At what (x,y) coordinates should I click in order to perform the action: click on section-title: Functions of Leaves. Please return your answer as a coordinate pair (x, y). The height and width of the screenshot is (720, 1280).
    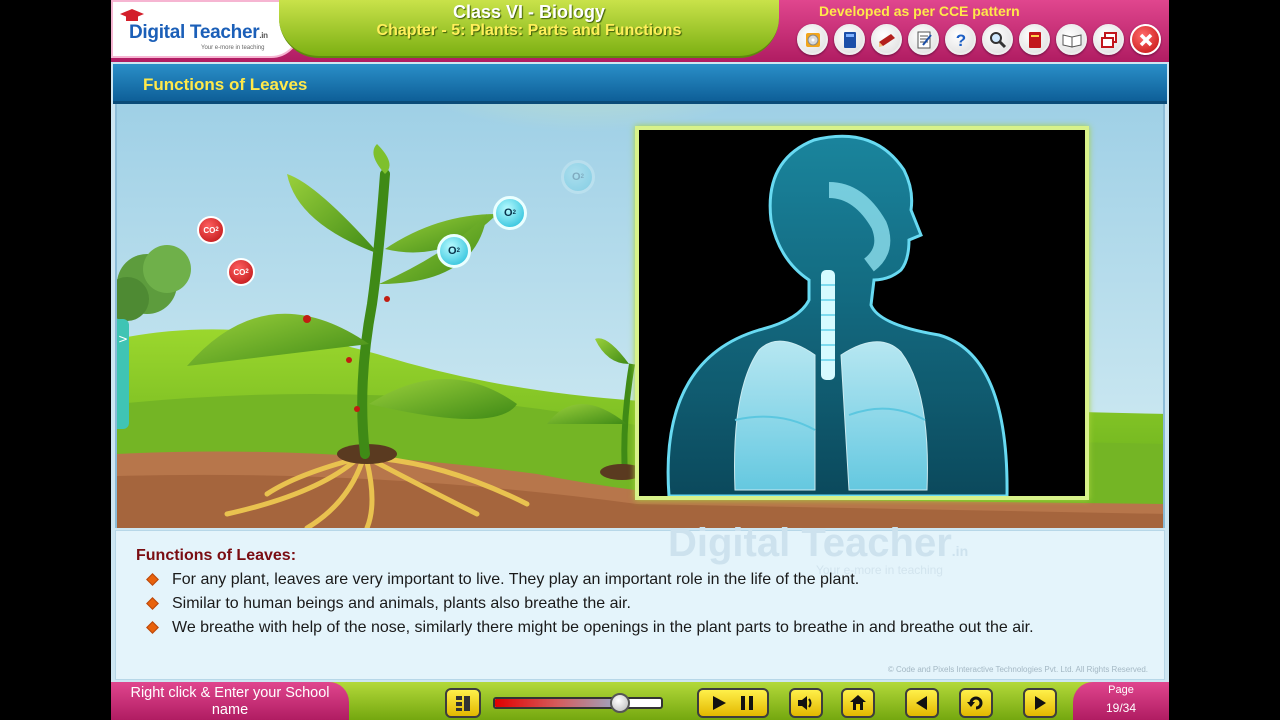
    Looking at the image, I should click on (225, 84).